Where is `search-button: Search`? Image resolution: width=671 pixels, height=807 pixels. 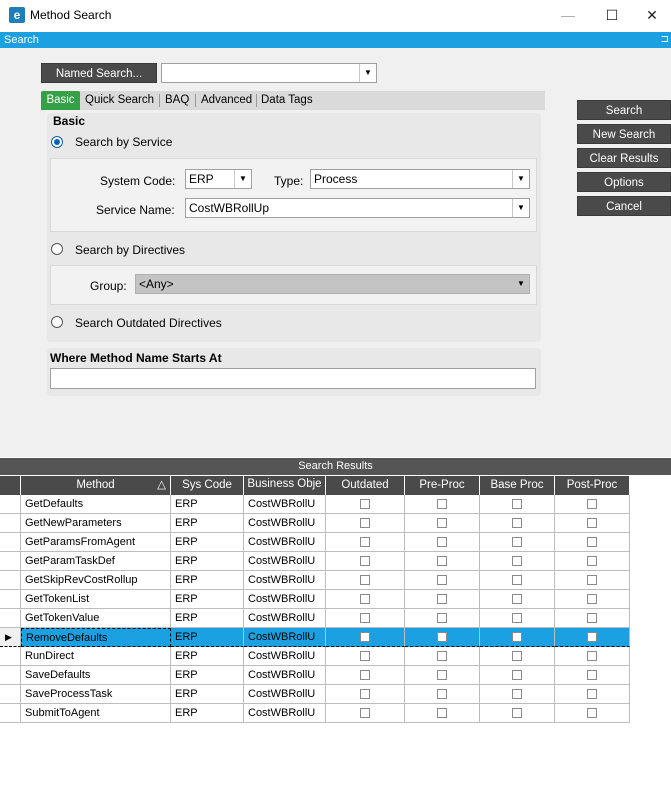
search-button: Search is located at coordinates (624, 110).